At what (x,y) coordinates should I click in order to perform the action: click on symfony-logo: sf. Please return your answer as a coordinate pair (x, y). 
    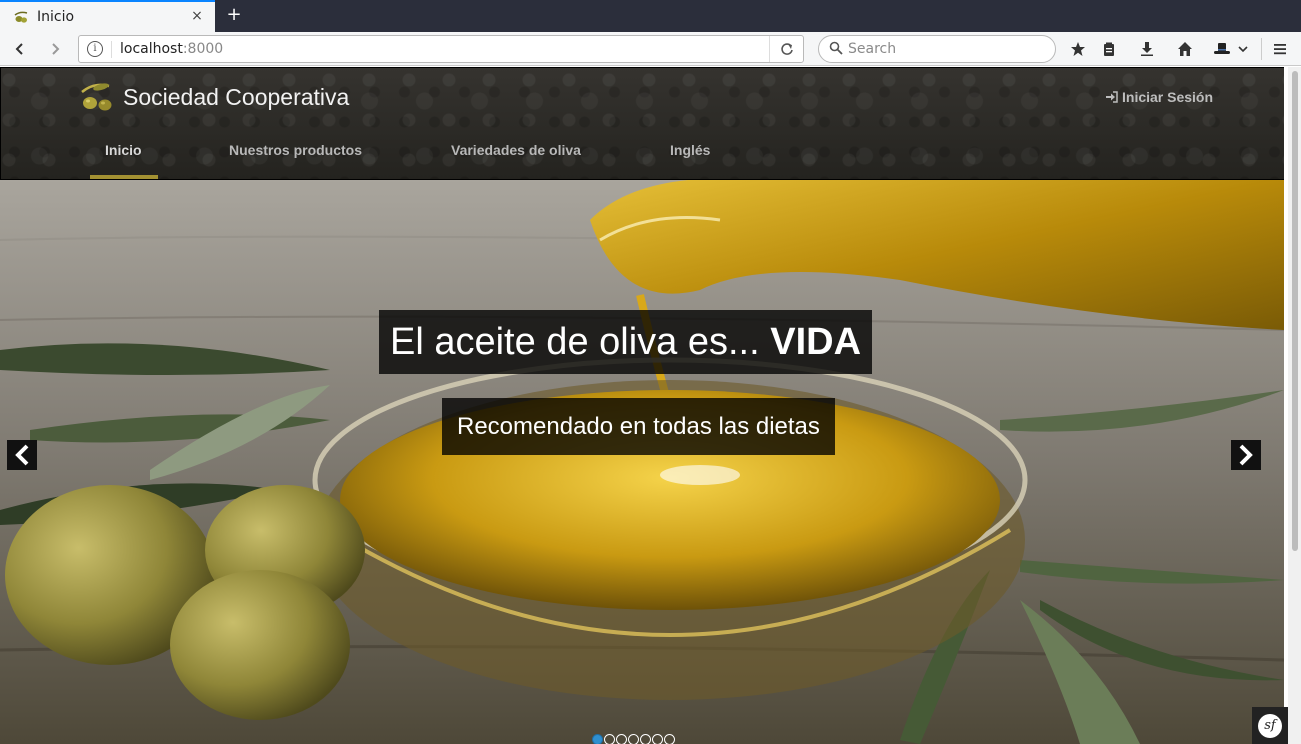
    Looking at the image, I should click on (1270, 725).